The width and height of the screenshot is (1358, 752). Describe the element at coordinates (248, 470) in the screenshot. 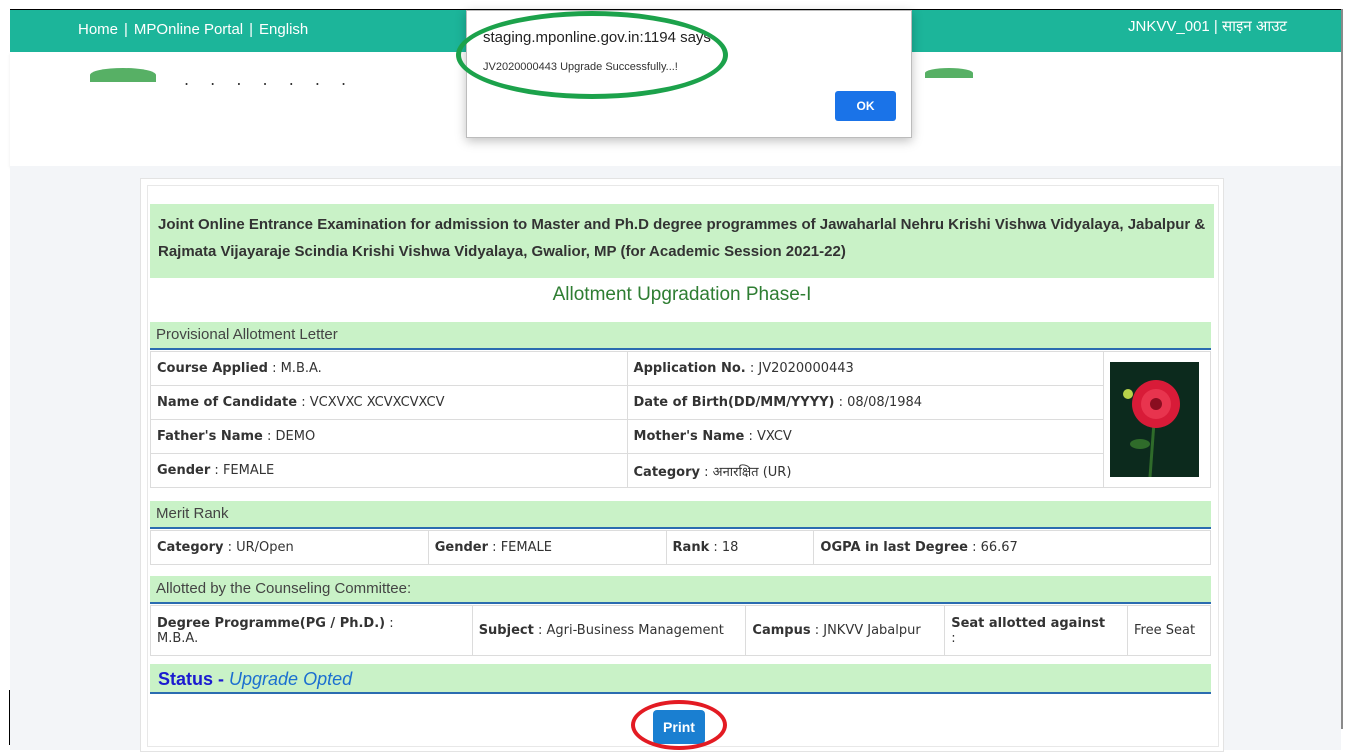

I see `gender-value: FEMALE` at that location.